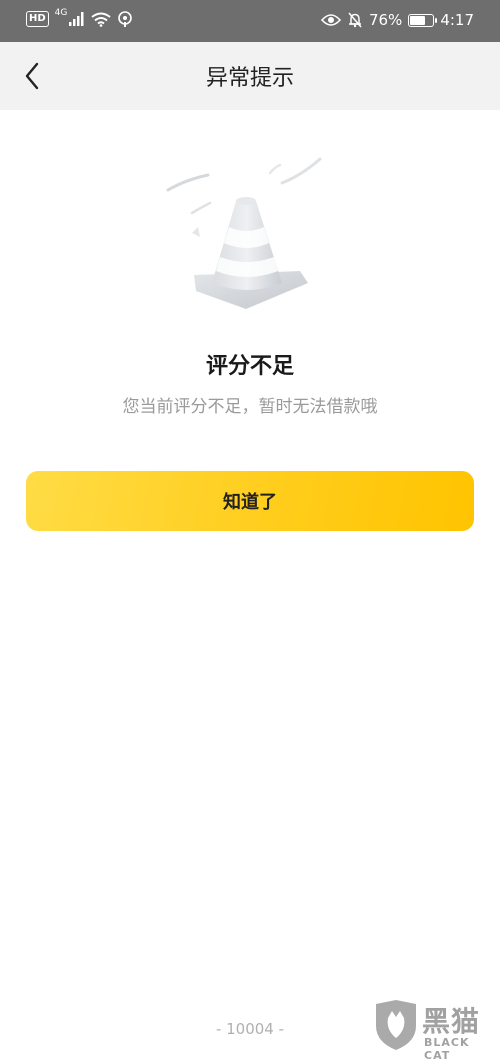 This screenshot has height=1062, width=500. I want to click on hotspot-icon, so click(125, 19).